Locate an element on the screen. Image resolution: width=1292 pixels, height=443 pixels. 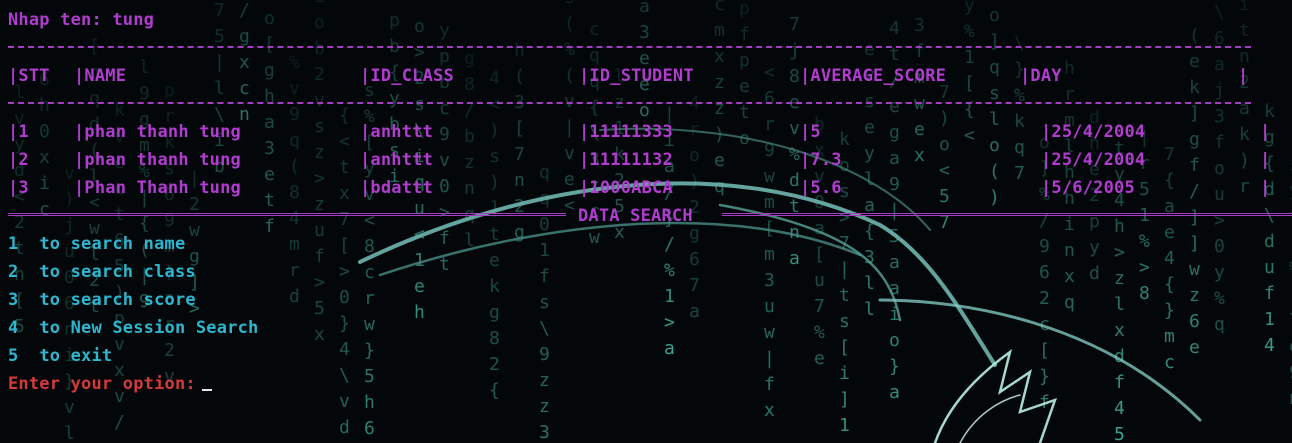
cell-day: |5/6/2005 is located at coordinates (1088, 188).